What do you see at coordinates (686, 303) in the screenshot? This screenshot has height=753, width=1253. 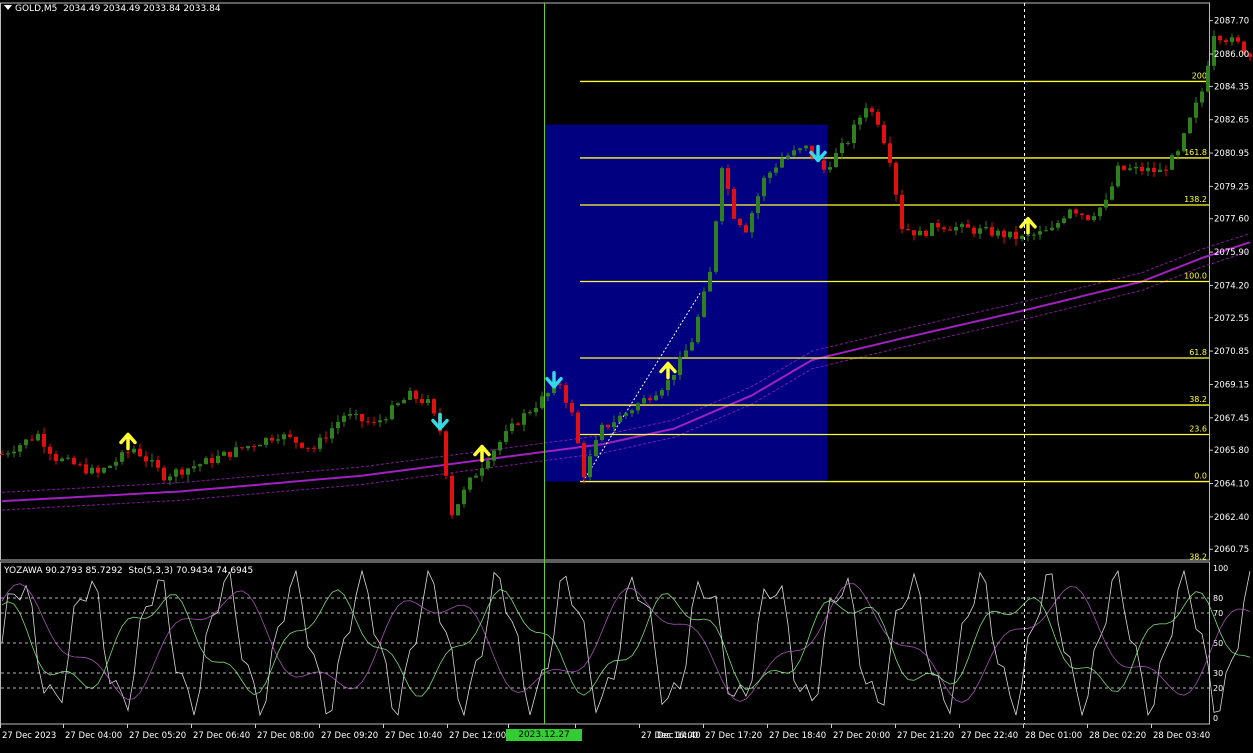 I see `blue-zone-rect` at bounding box center [686, 303].